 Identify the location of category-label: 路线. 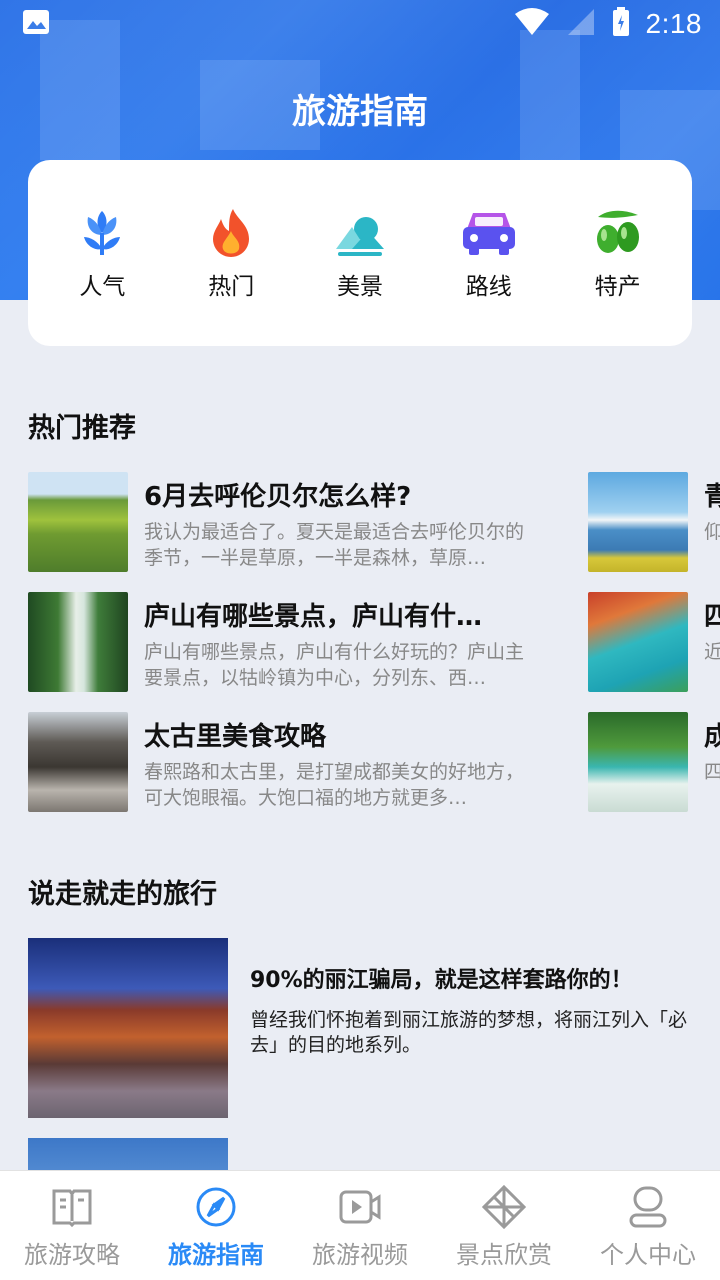
(488, 287).